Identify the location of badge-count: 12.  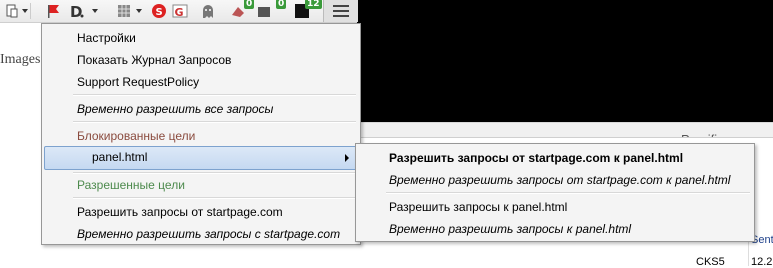
(313, 4).